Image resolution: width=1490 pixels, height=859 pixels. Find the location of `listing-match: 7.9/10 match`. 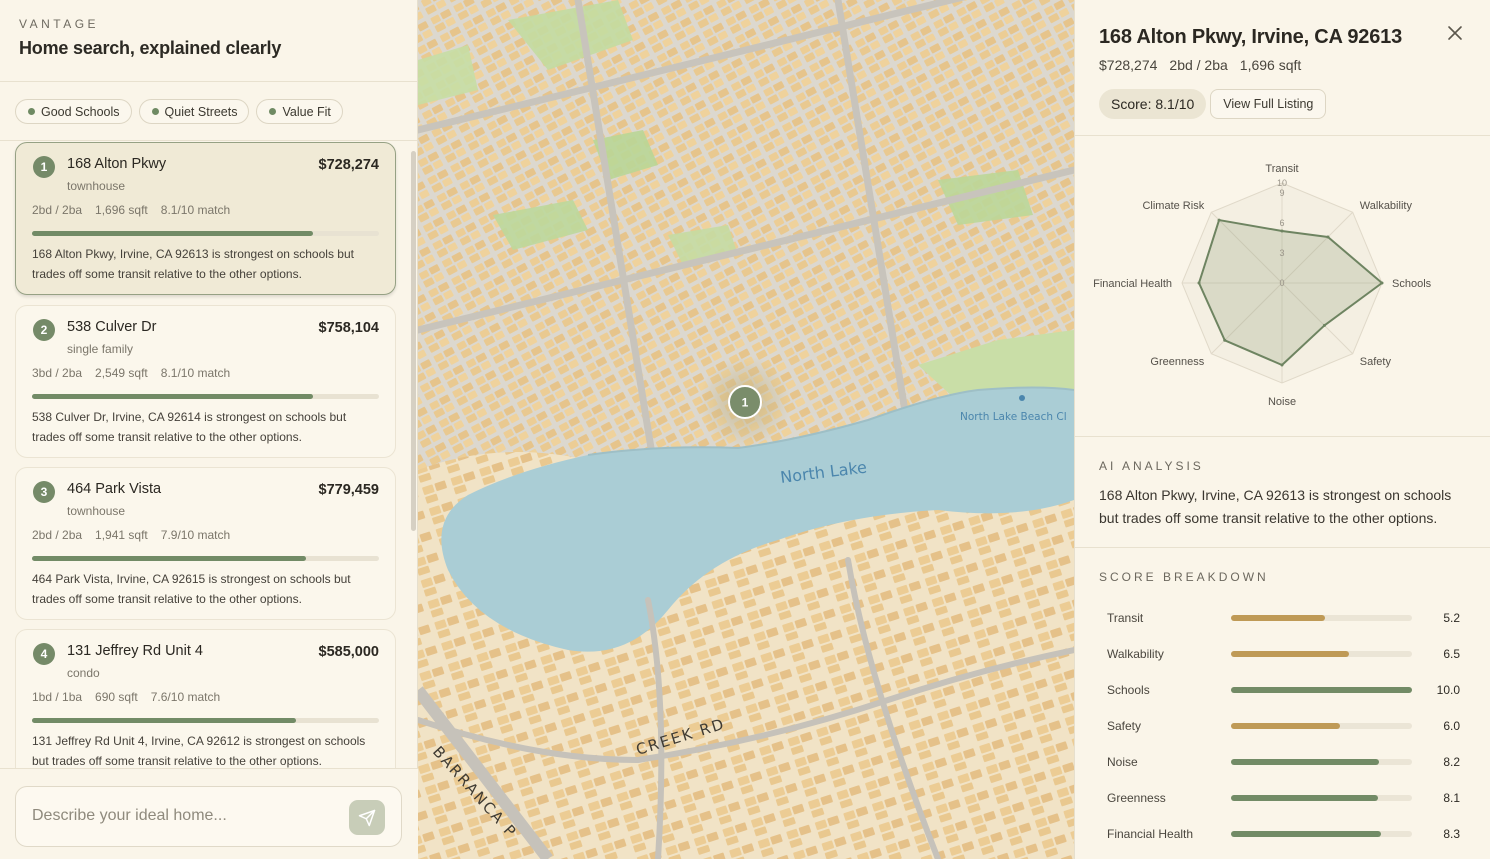

listing-match: 7.9/10 match is located at coordinates (195, 535).